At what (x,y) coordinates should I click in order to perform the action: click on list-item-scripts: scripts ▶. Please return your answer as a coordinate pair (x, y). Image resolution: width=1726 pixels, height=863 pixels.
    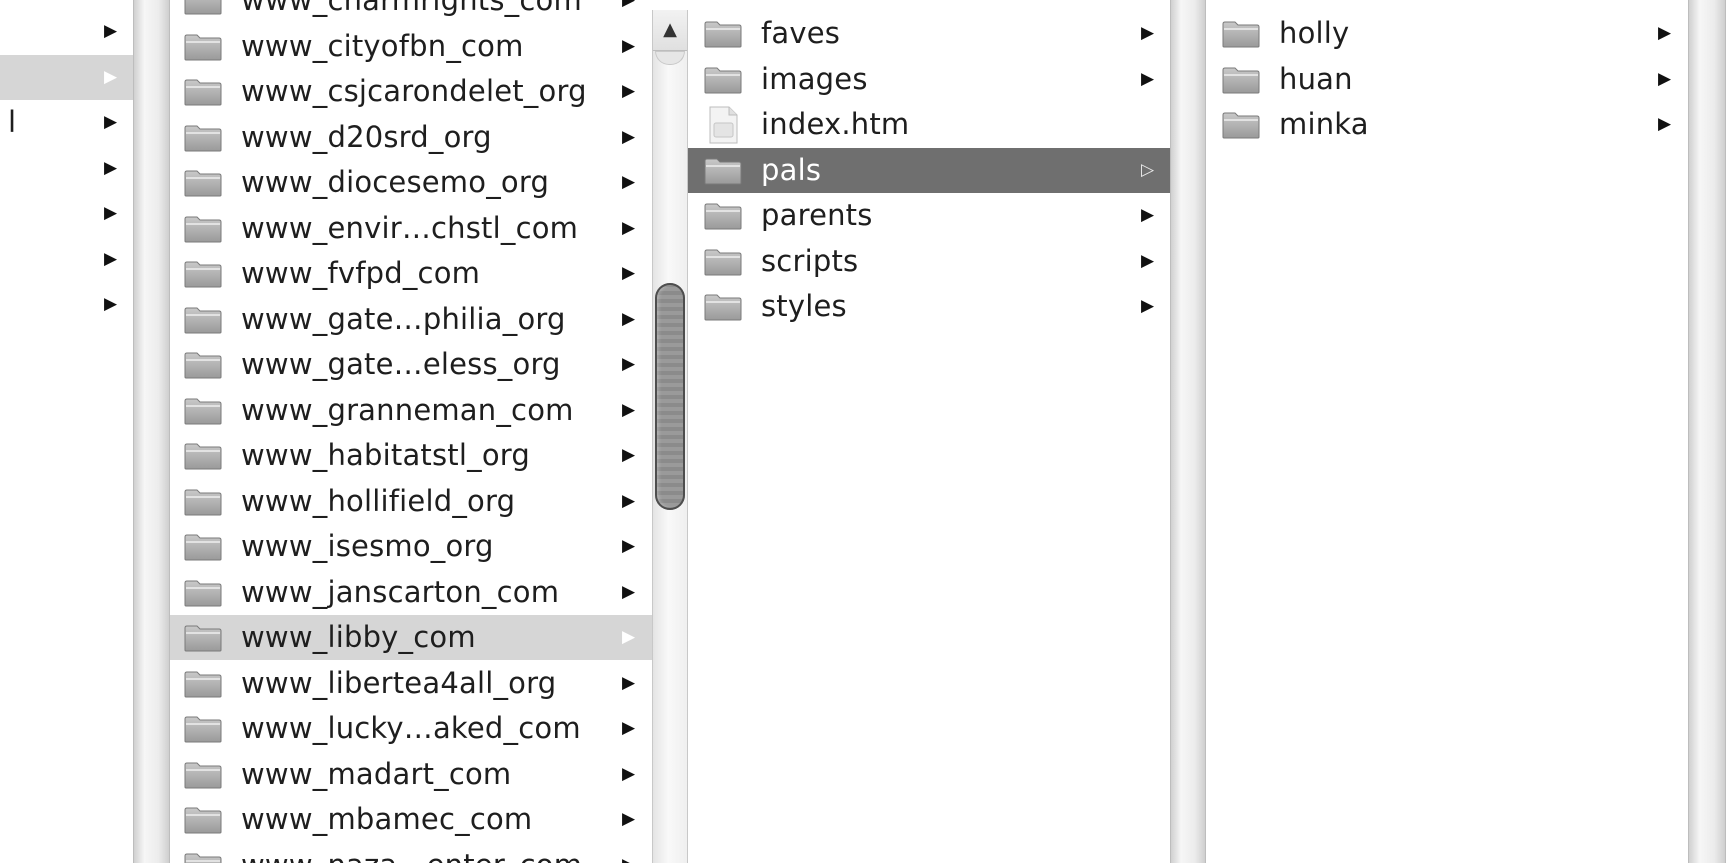
    Looking at the image, I should click on (929, 261).